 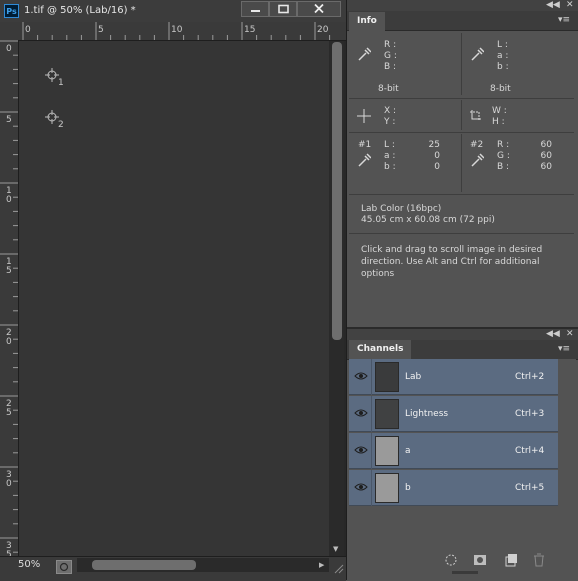 I want to click on minimize-icon, so click(x=255, y=11).